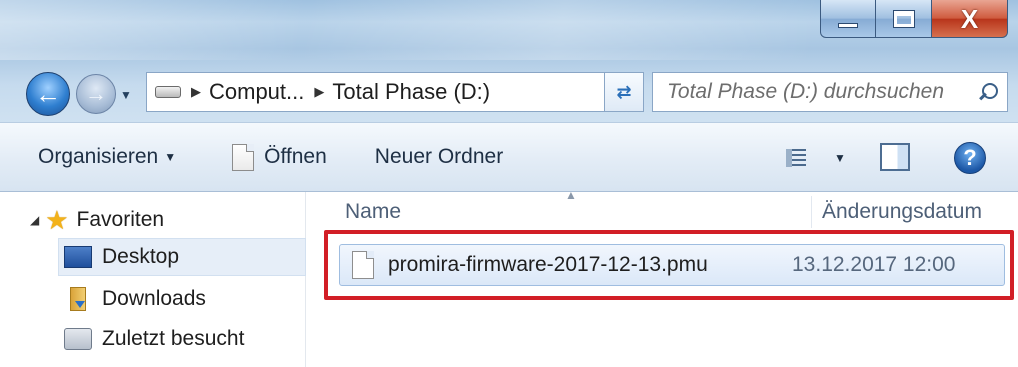  I want to click on column-header-date: Änderungsdatum, so click(902, 212).